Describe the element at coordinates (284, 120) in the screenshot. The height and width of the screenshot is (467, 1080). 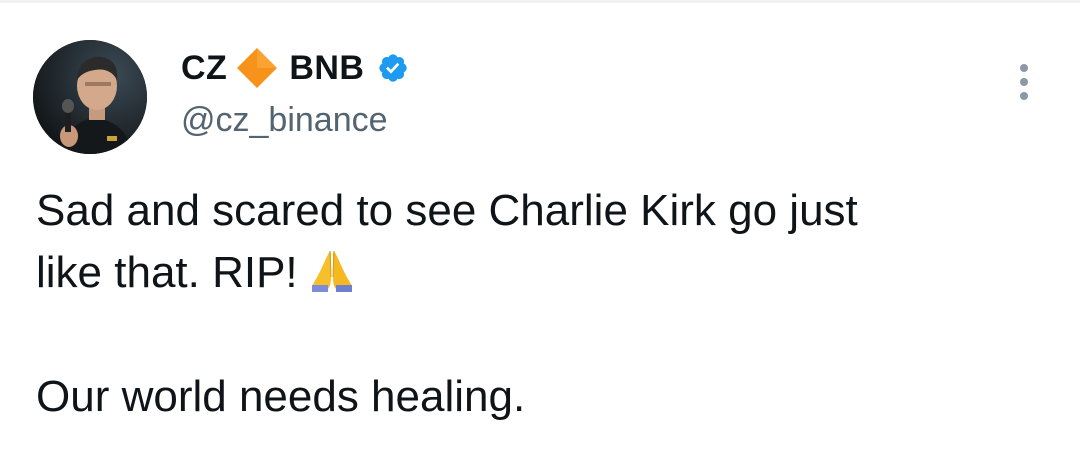
I see `author-handle: @cz_binance` at that location.